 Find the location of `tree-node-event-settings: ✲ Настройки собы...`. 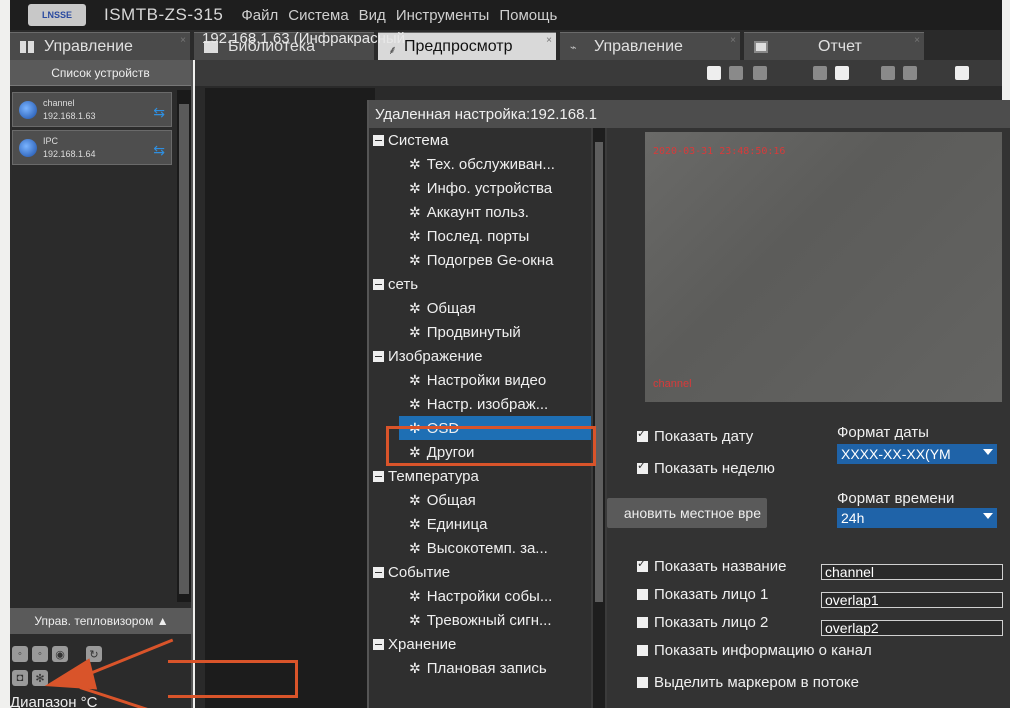

tree-node-event-settings: ✲ Настройки собы... is located at coordinates (480, 596).